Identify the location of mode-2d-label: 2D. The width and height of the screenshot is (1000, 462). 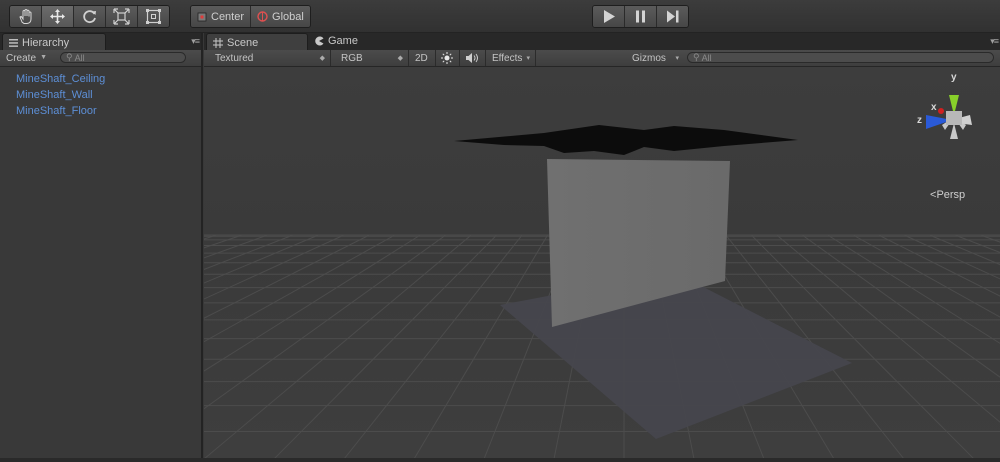
(421, 58).